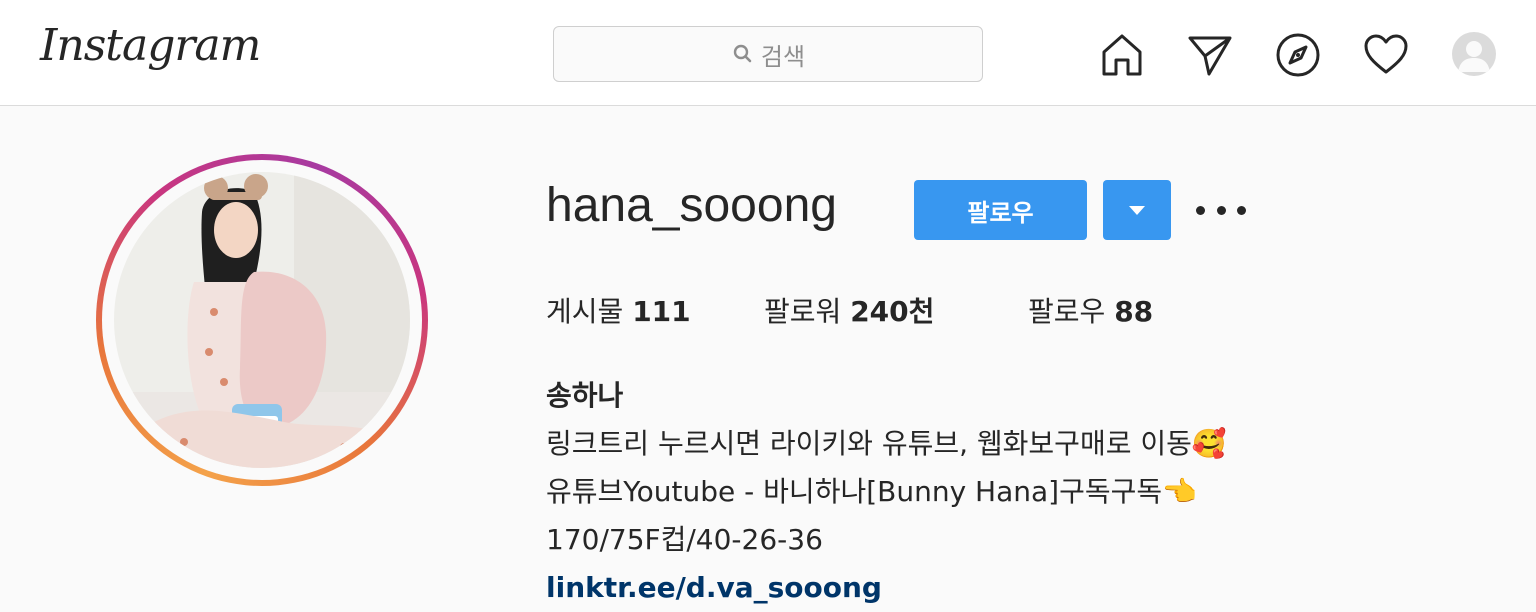  What do you see at coordinates (1000, 210) in the screenshot?
I see `follow-button: 팔로우` at bounding box center [1000, 210].